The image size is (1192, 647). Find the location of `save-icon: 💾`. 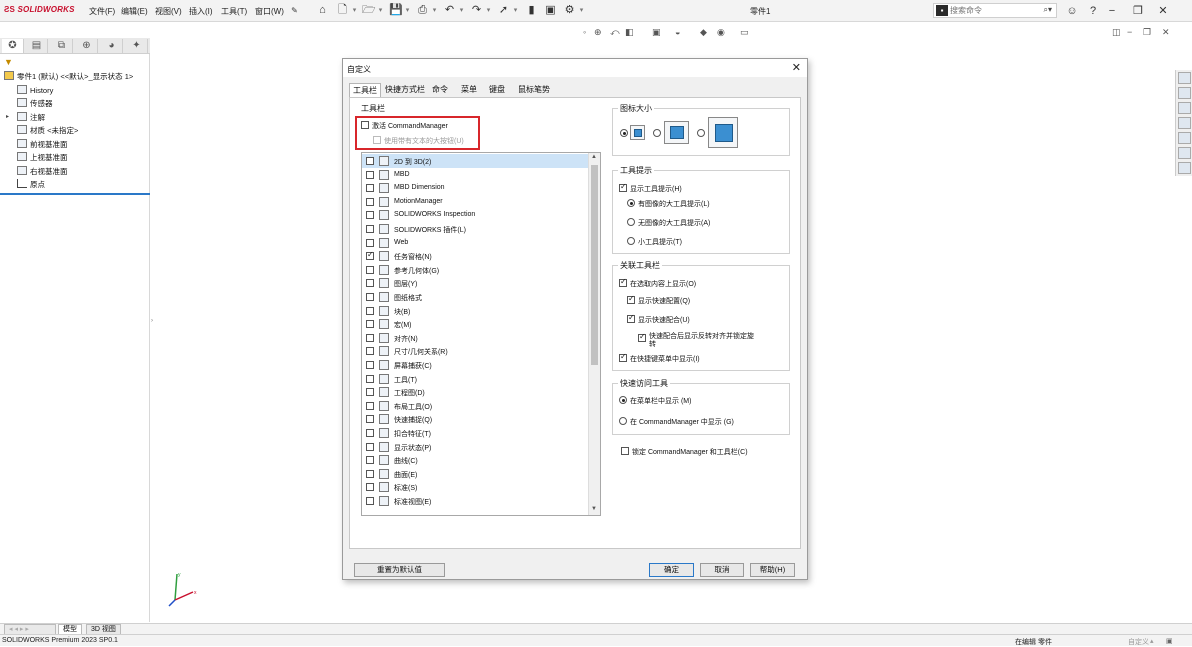

save-icon: 💾 is located at coordinates (396, 10).